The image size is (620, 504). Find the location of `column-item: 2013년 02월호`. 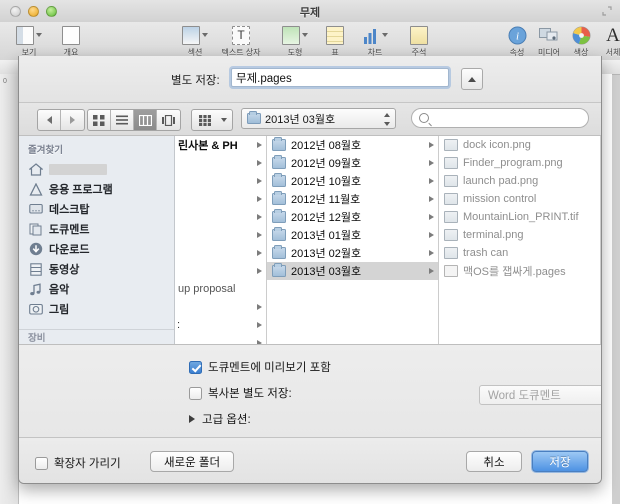

column-item: 2013년 02월호 is located at coordinates (352, 253).